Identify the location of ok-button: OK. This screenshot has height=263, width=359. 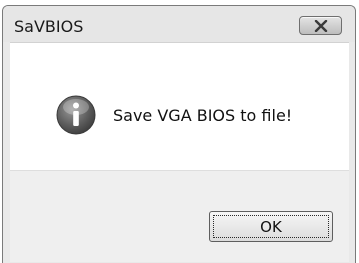
(271, 226).